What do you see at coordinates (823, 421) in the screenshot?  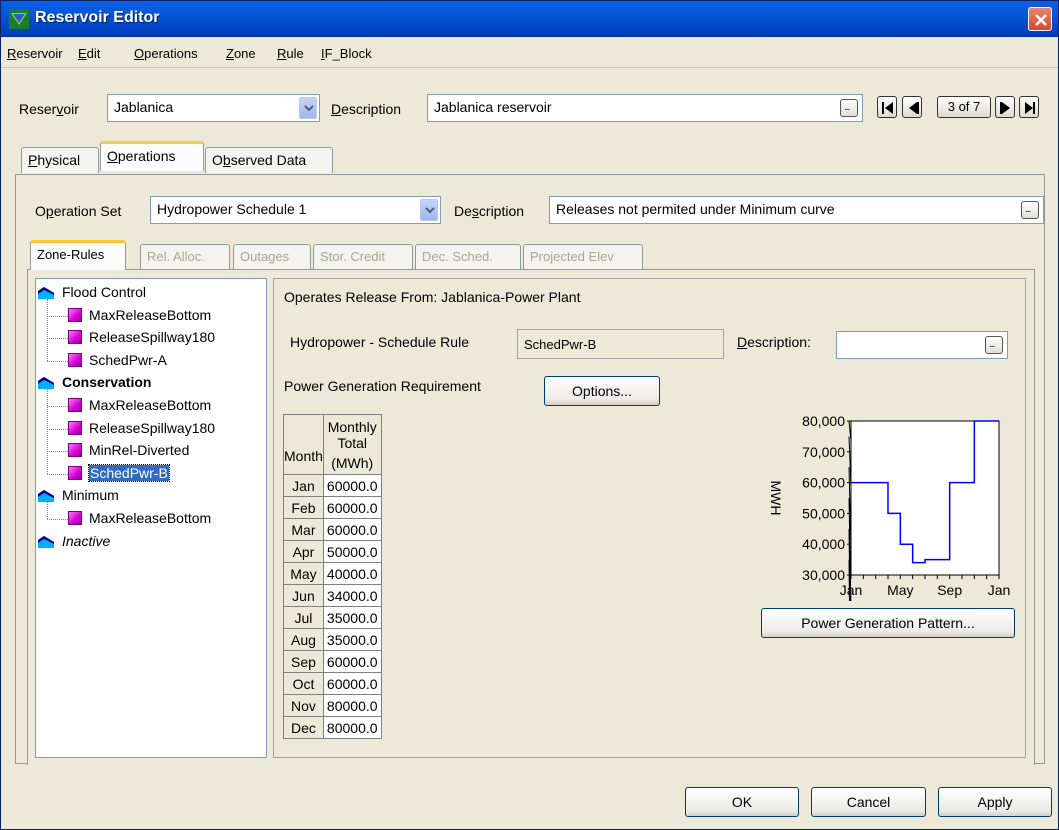 I see `y-tick-label: 80,000` at bounding box center [823, 421].